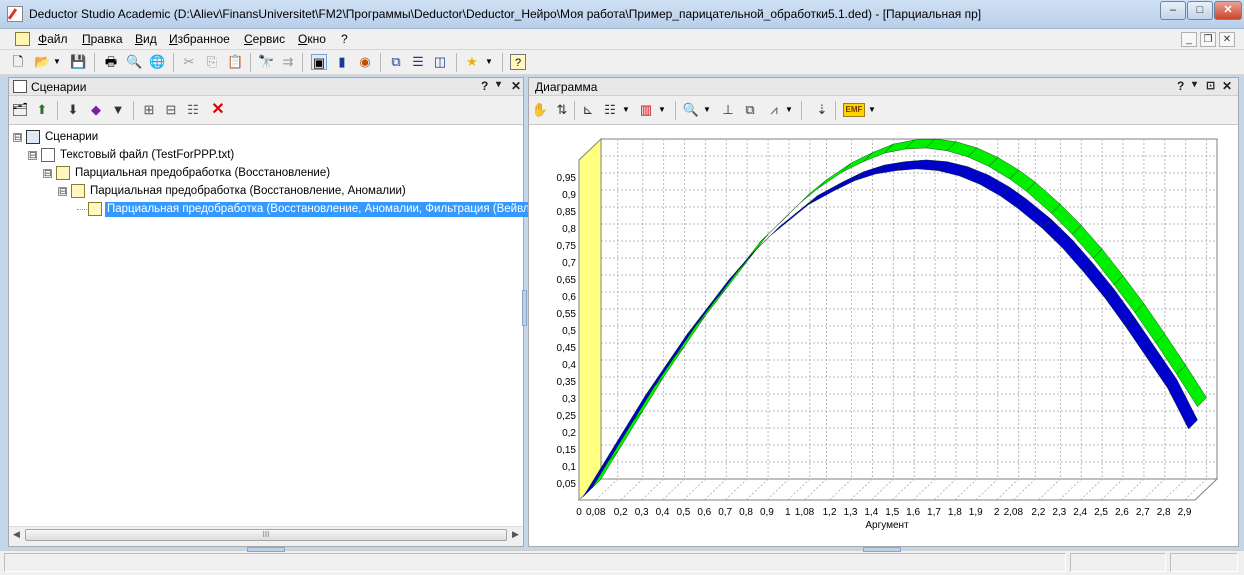  I want to click on open-folder-icon: 📂, so click(42, 62).